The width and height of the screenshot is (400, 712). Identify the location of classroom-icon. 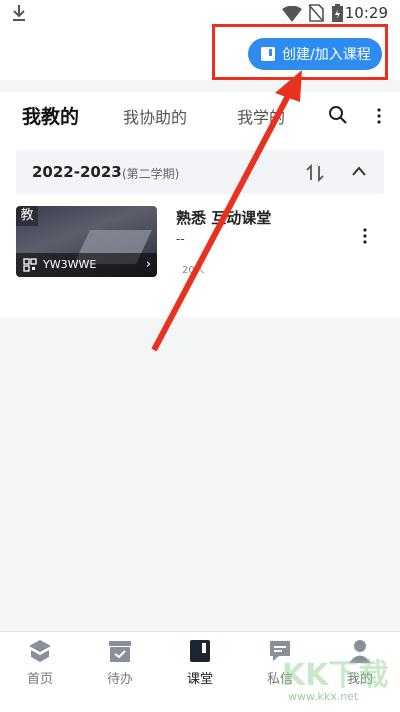
(200, 651).